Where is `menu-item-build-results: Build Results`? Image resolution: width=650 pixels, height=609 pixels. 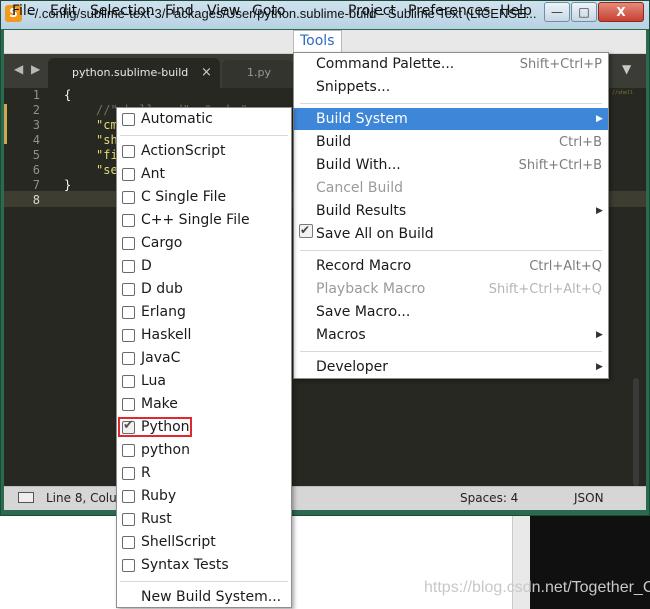
menu-item-build-results: Build Results is located at coordinates (361, 211).